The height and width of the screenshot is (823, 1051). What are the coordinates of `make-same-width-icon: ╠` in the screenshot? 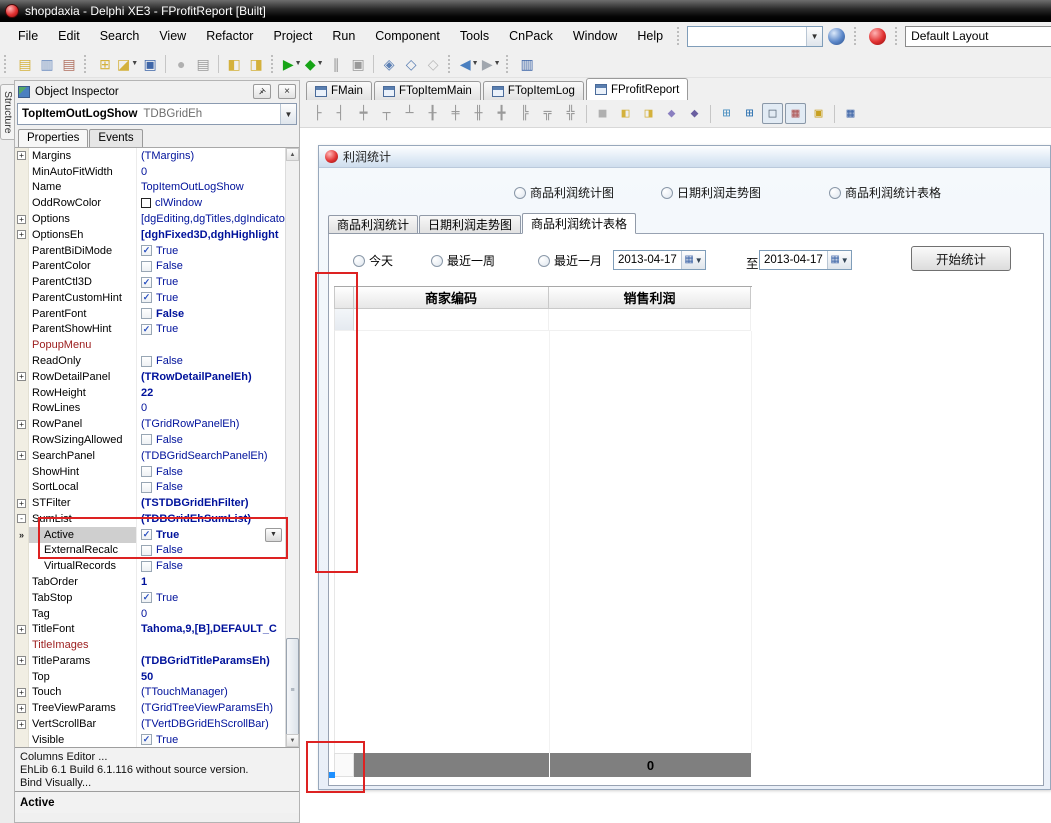 It's located at (524, 113).